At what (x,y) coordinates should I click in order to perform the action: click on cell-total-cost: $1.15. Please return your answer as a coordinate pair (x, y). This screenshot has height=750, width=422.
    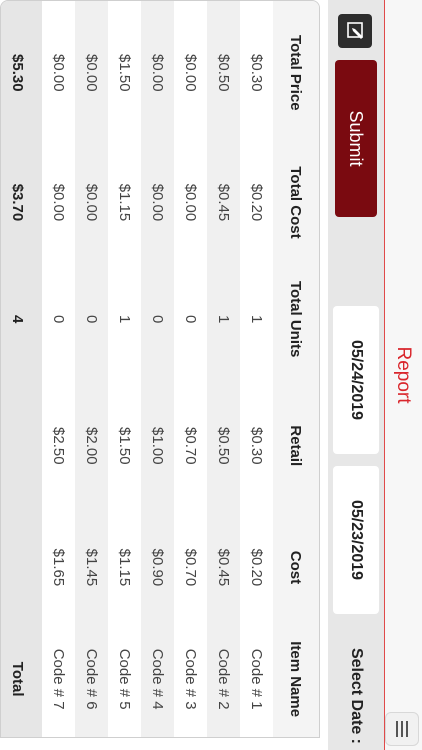
    Looking at the image, I should click on (124, 202).